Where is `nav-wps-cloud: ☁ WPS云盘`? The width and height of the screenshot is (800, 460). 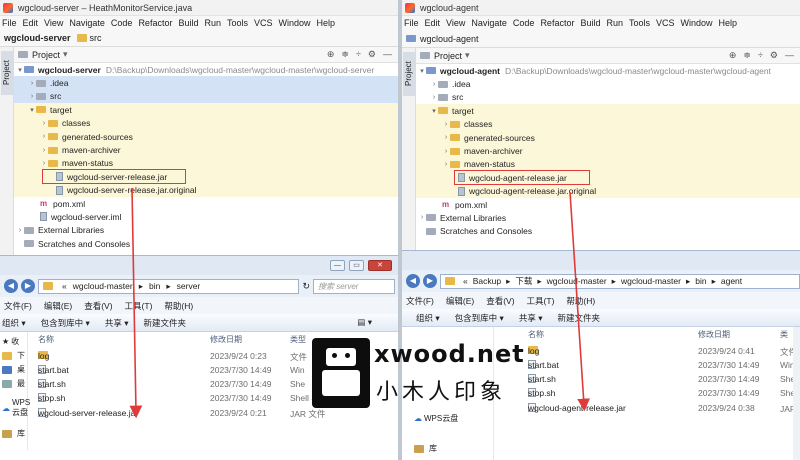 nav-wps-cloud: ☁ WPS云盘 is located at coordinates (436, 418).